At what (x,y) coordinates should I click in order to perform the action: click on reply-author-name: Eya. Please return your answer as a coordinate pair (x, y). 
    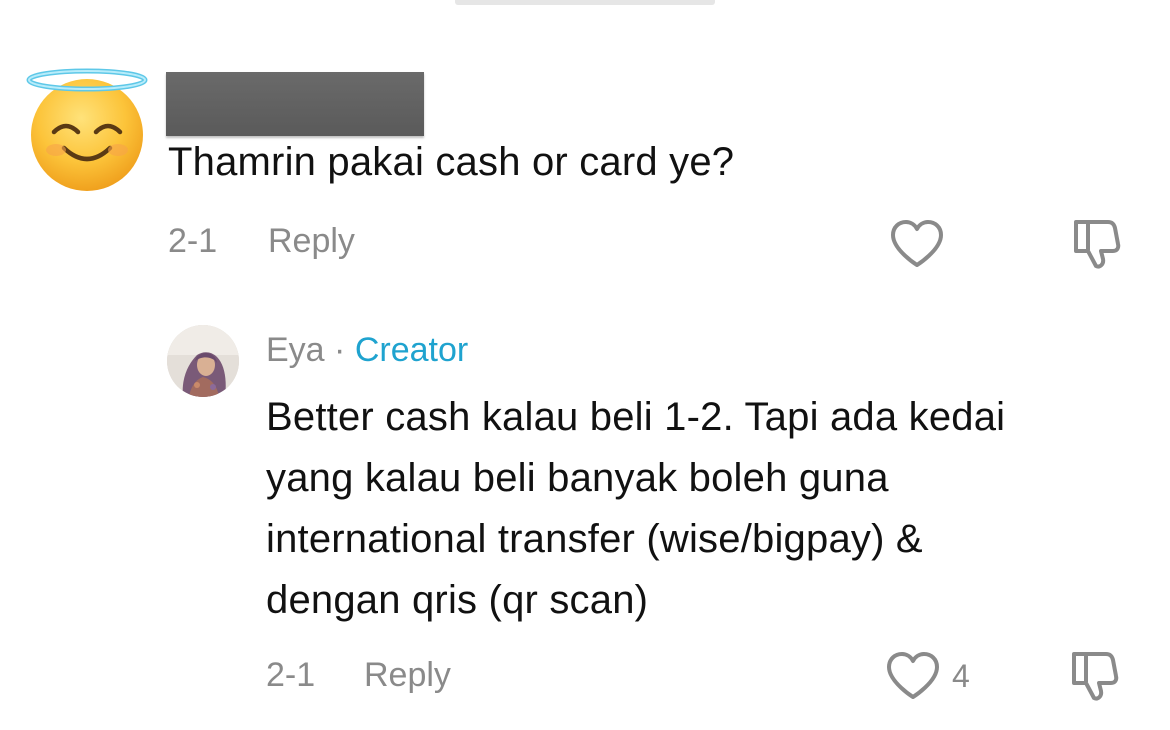
    Looking at the image, I should click on (295, 350).